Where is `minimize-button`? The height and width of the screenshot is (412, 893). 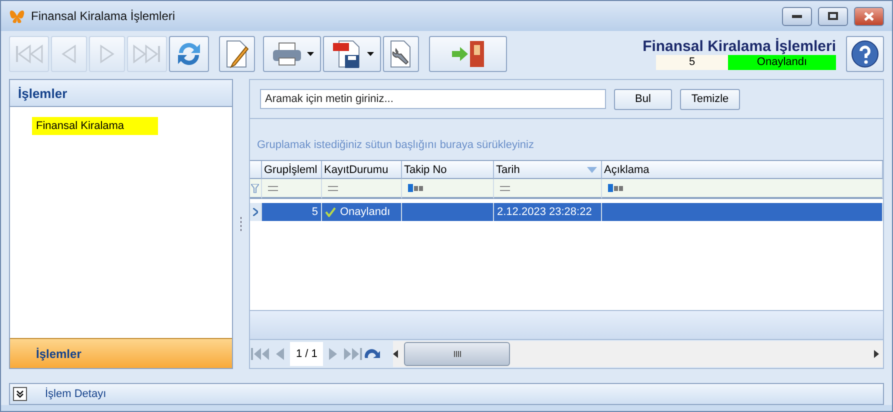
minimize-button is located at coordinates (797, 16).